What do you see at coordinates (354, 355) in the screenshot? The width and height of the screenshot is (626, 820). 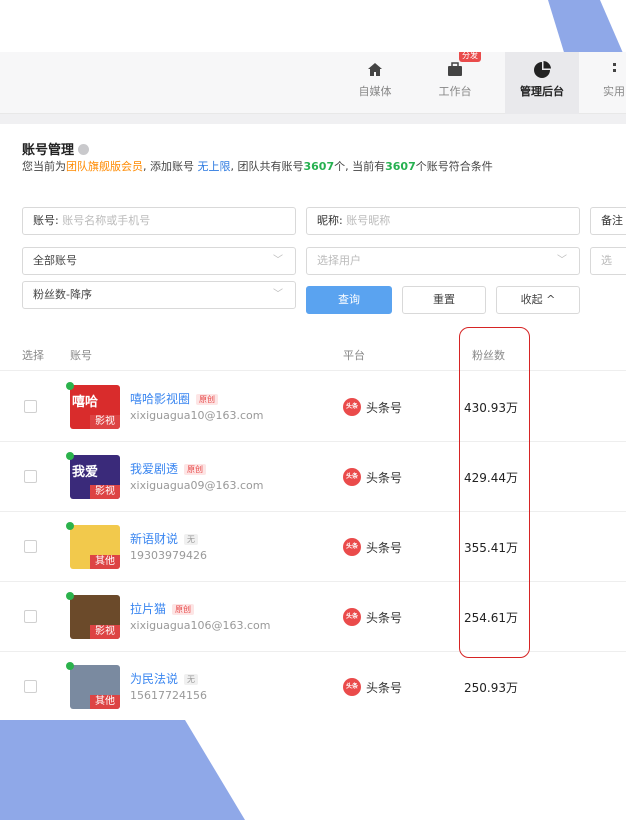 I see `col-platform: 平台` at bounding box center [354, 355].